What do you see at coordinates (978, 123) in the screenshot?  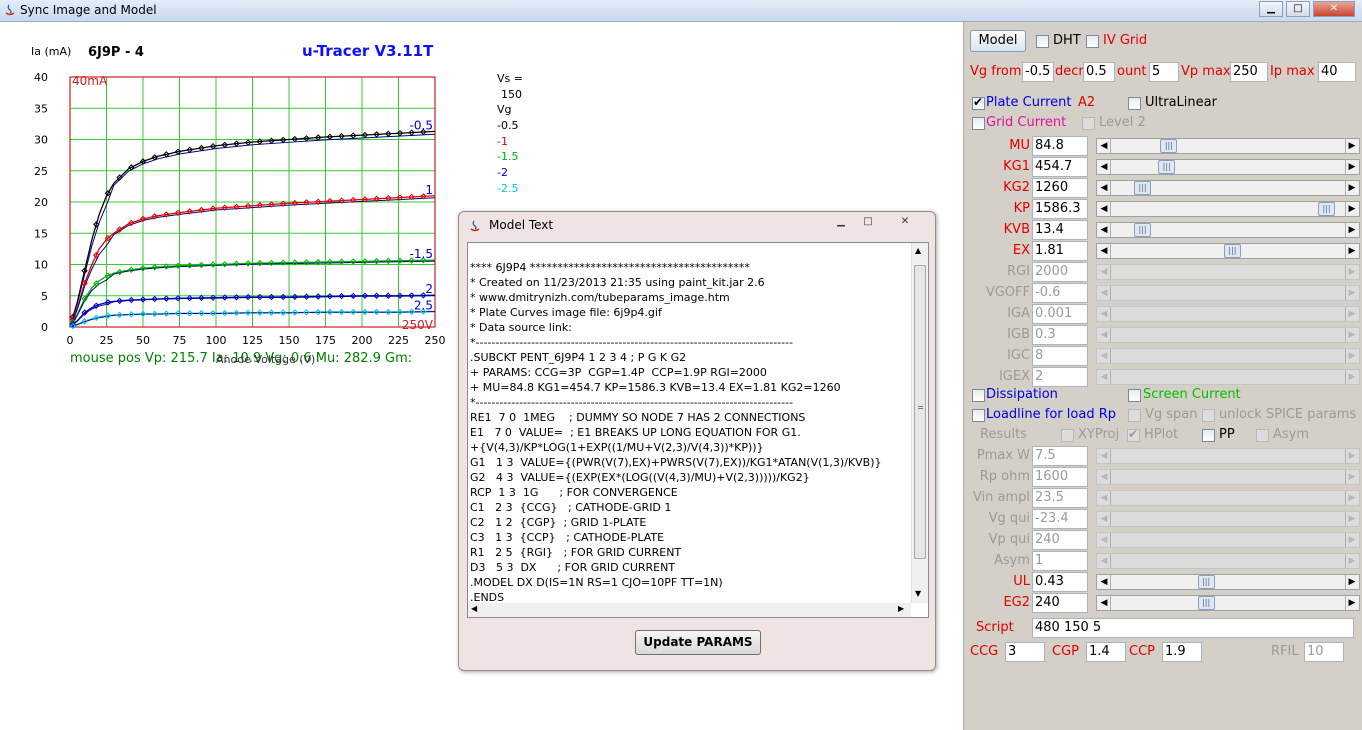 I see `grid-current-checkbox` at bounding box center [978, 123].